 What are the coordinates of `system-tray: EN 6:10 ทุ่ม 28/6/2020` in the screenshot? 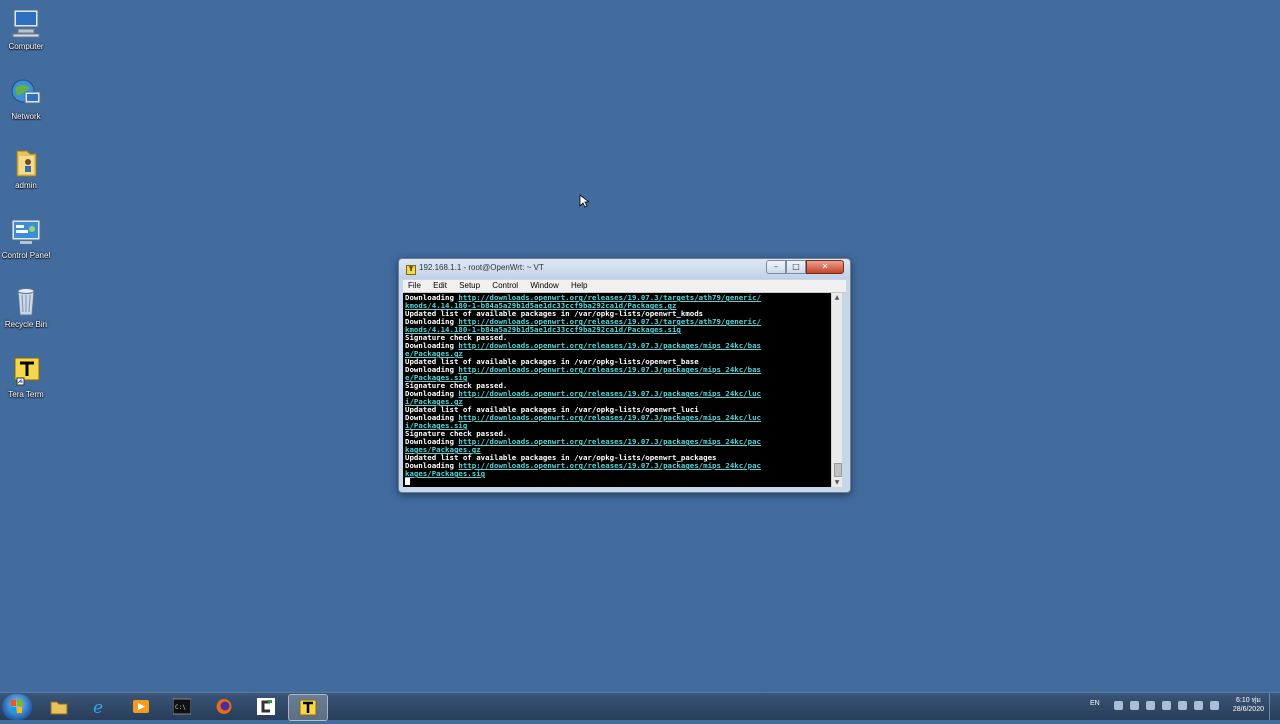 It's located at (1180, 706).